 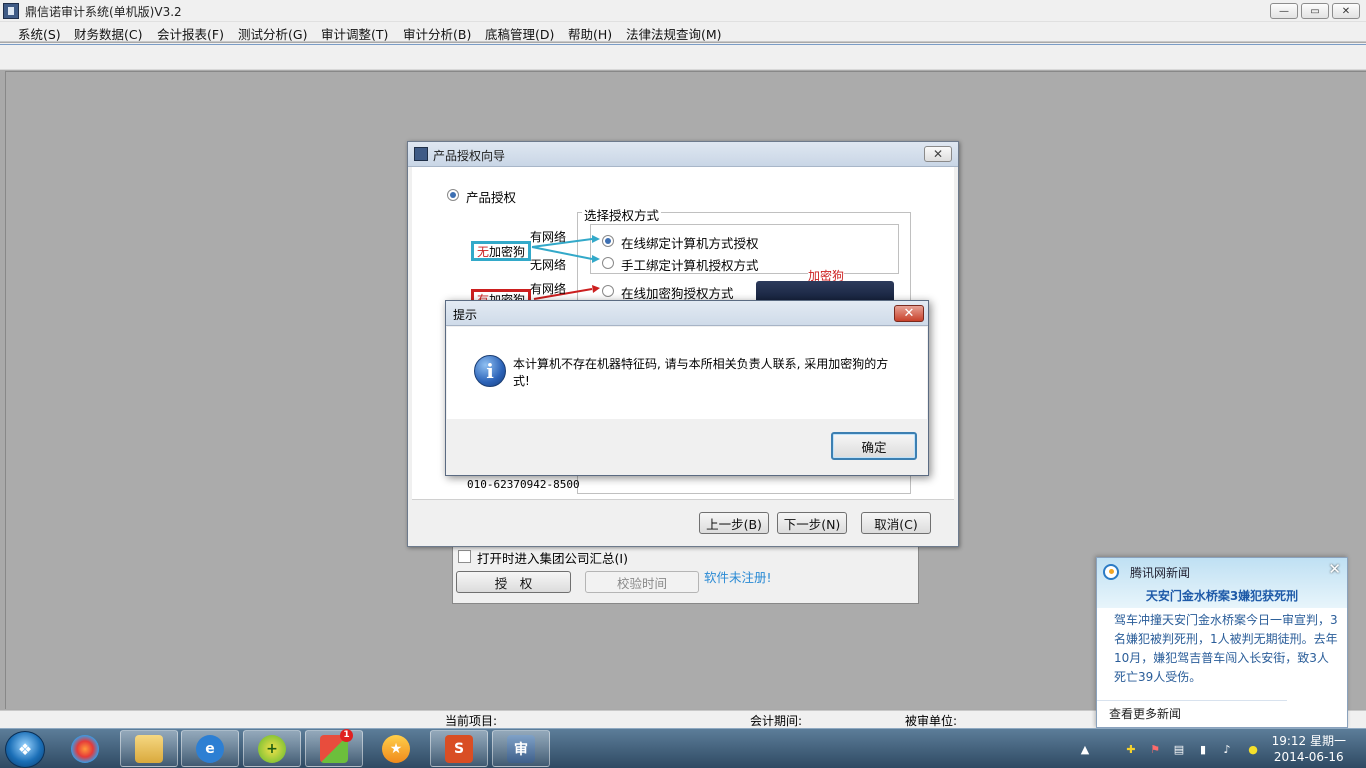 I want to click on product-auth-radio, so click(x=453, y=195).